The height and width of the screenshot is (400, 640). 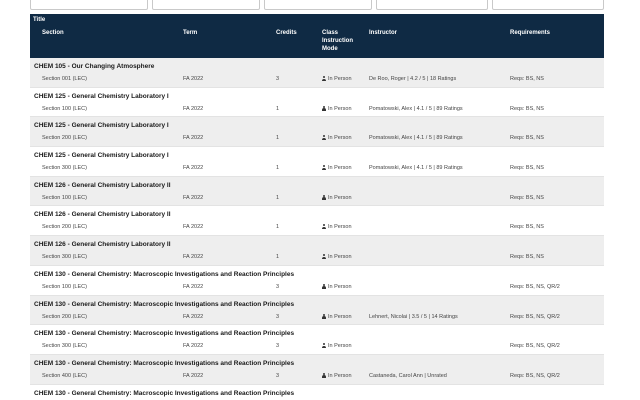 I want to click on instructor-cell: De Roo, Roger | 4.2 / 5 | 18 Ratings, so click(x=412, y=79).